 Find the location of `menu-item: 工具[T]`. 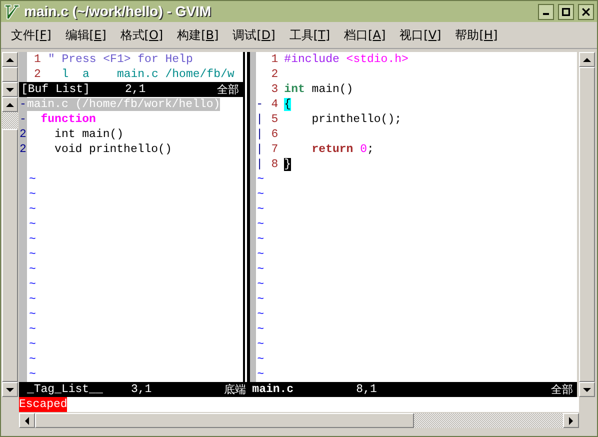

menu-item: 工具[T] is located at coordinates (309, 35).